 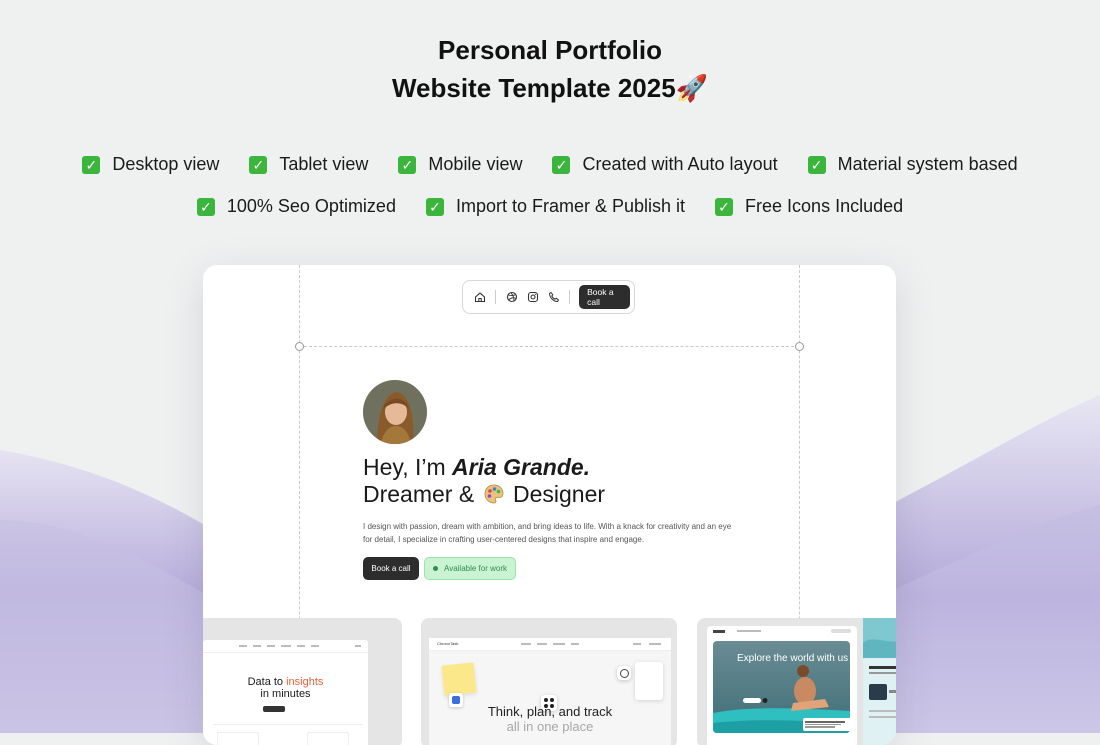 I want to click on photo-caption, so click(x=829, y=724).